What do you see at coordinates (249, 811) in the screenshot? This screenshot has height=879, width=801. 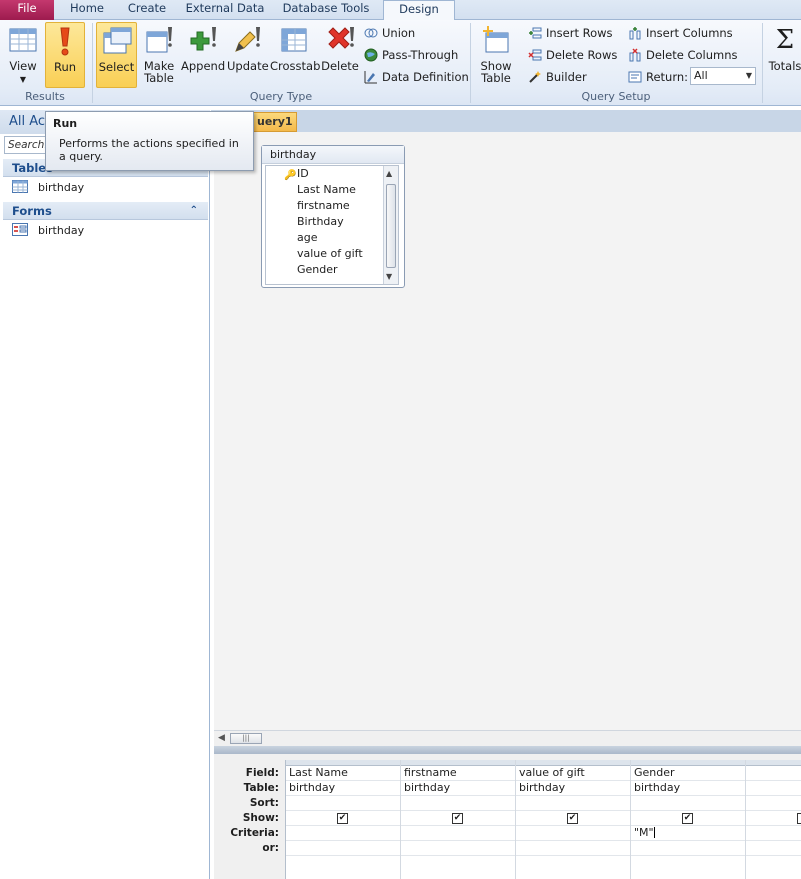 I see `grid-row-labels: Field: Table: Sort: Show: Criteria: or:` at bounding box center [249, 811].